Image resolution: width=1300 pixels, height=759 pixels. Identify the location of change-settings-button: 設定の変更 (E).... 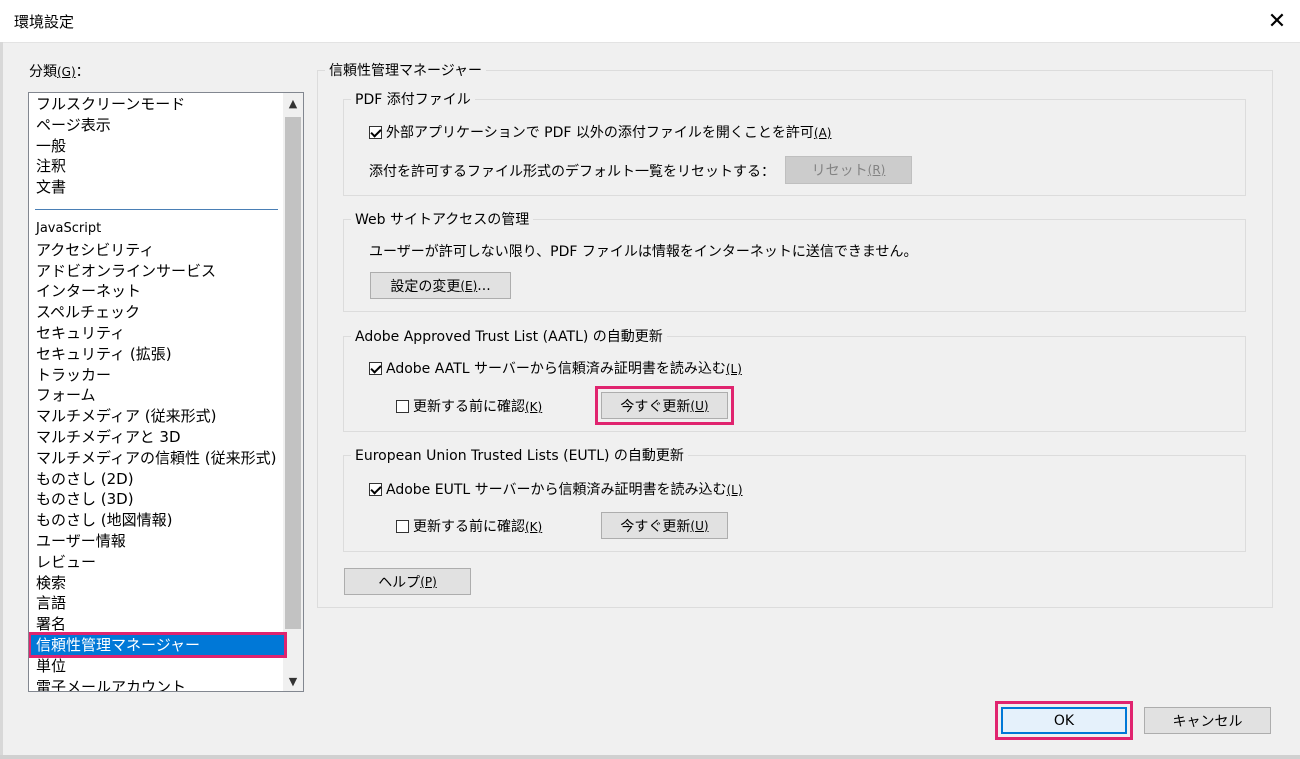
(440, 285).